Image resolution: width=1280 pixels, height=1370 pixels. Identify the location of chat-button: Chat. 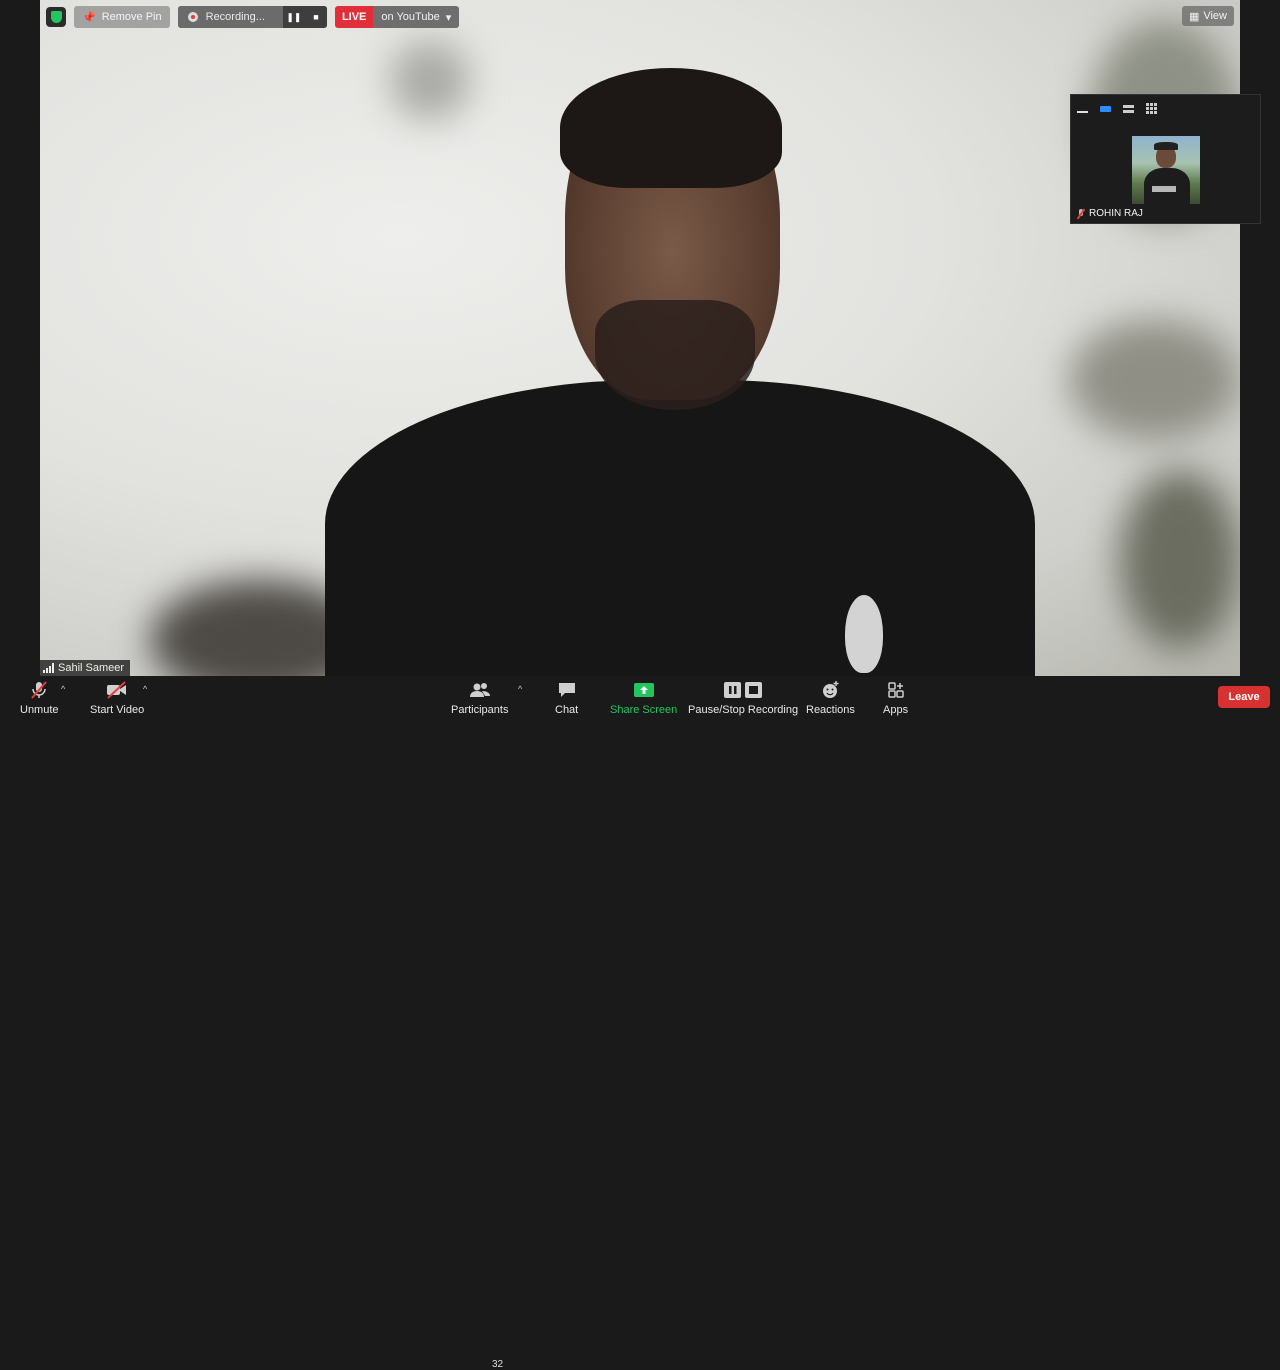
(566, 698).